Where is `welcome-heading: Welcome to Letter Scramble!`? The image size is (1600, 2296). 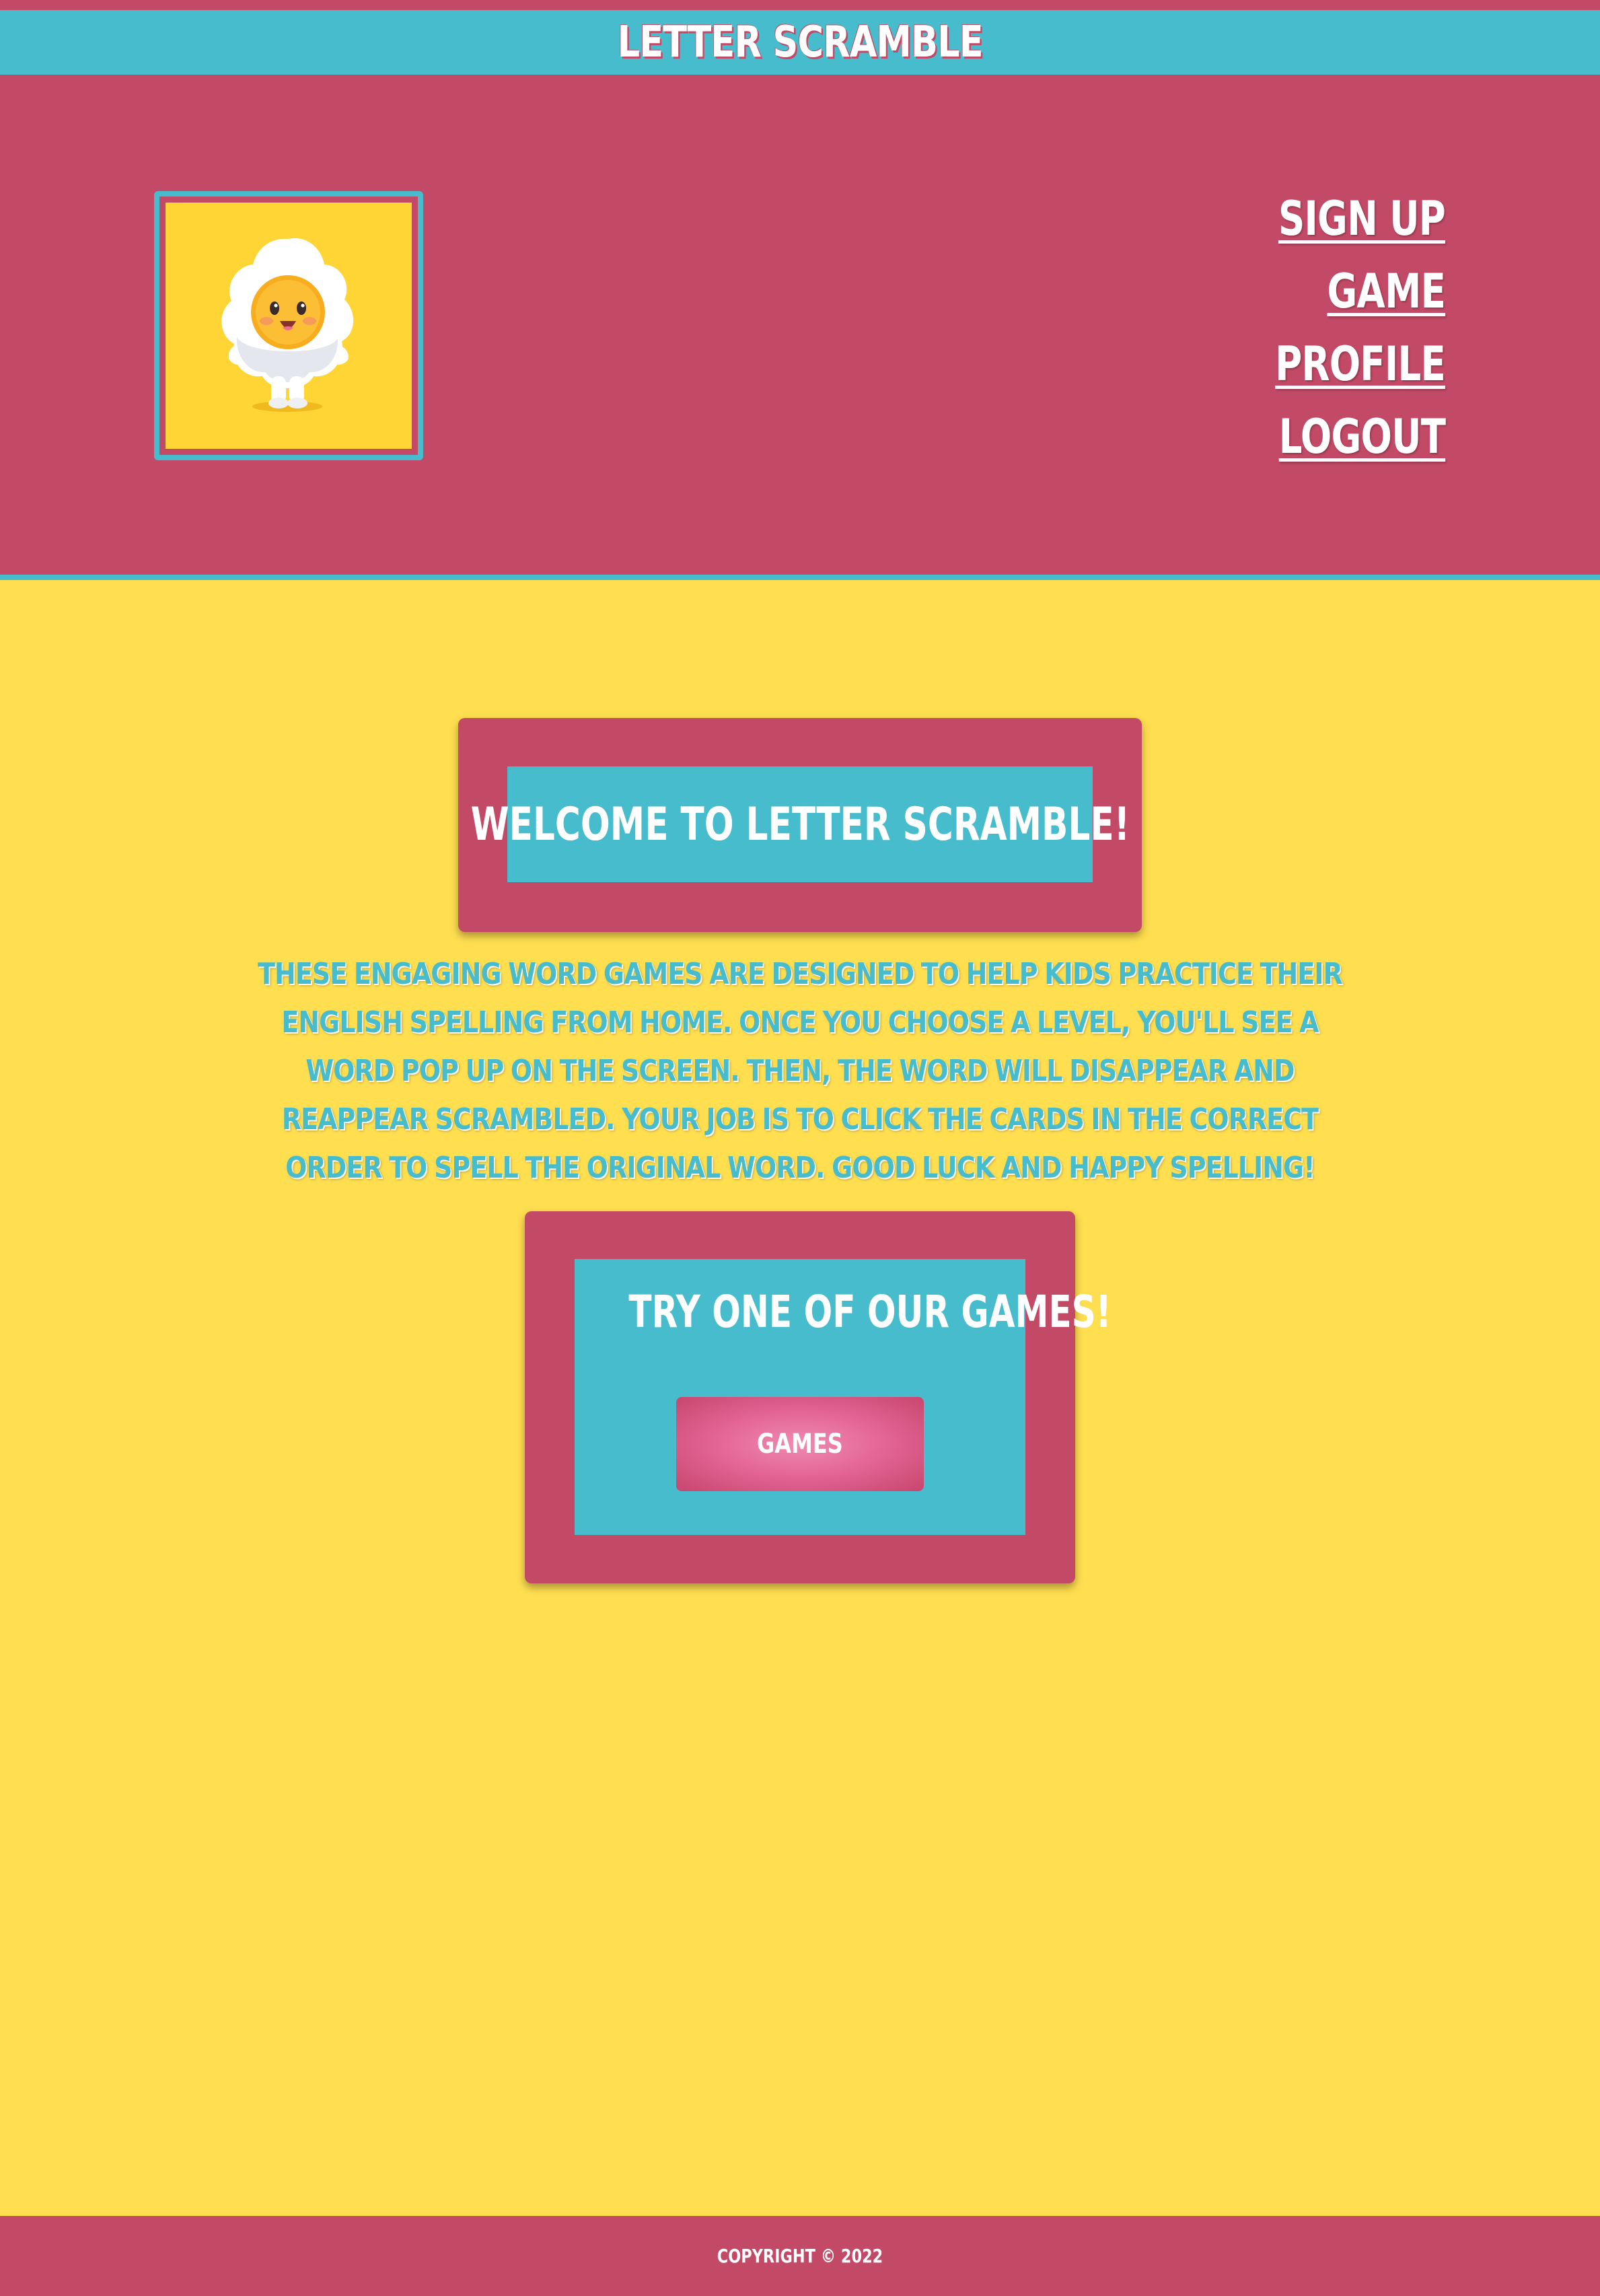 welcome-heading: Welcome to Letter Scramble! is located at coordinates (800, 824).